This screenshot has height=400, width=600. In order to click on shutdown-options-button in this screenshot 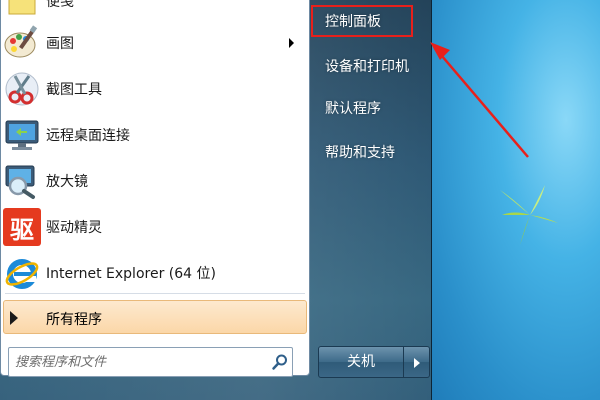, I will do `click(417, 362)`.